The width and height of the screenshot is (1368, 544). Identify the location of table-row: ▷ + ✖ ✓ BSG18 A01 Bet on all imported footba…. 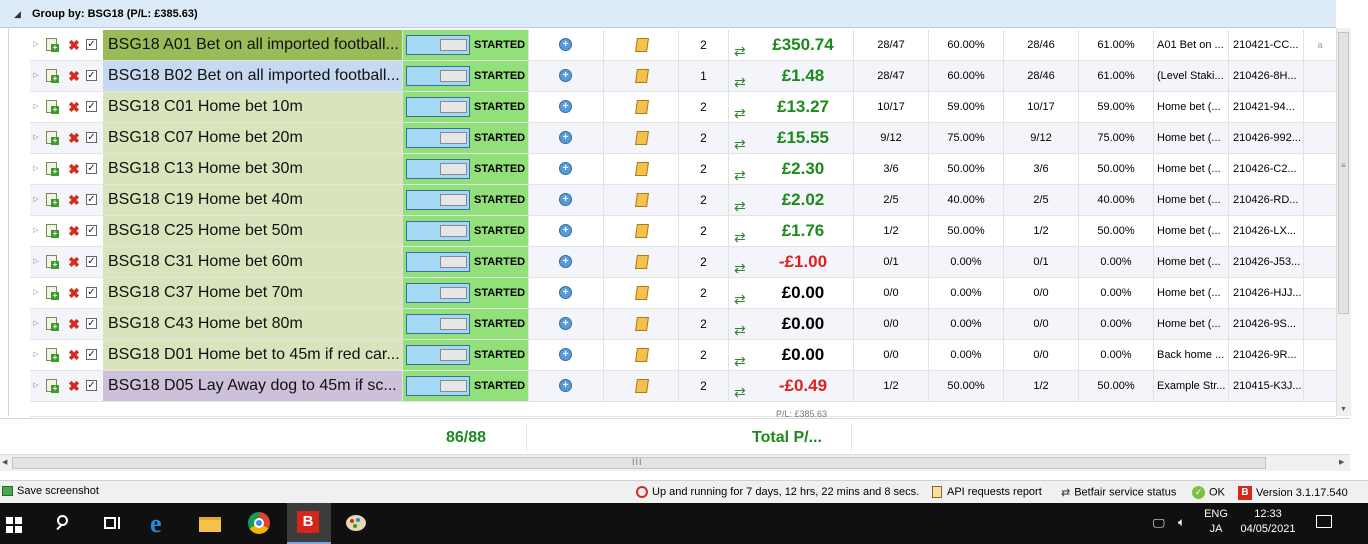
(683, 45).